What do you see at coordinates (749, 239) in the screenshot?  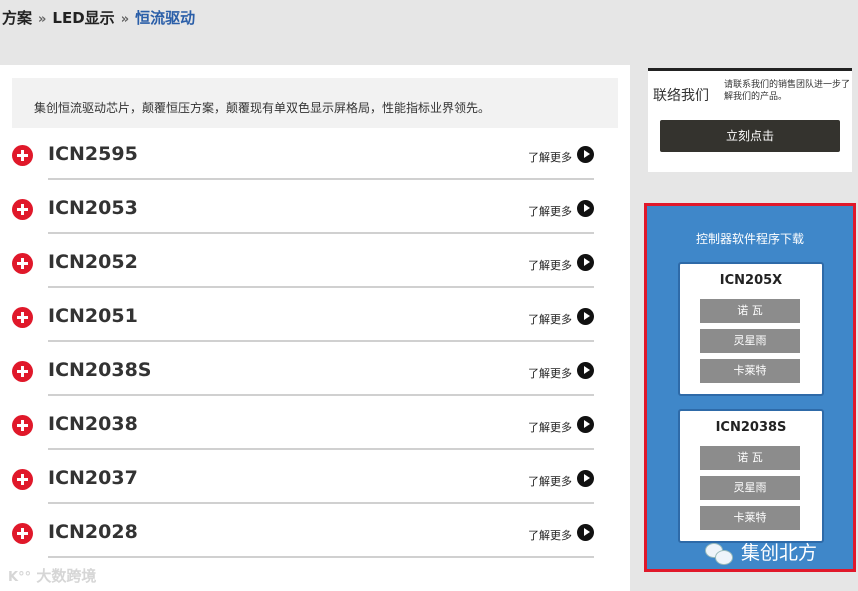 I see `download-title: 控制器软件程序下载` at bounding box center [749, 239].